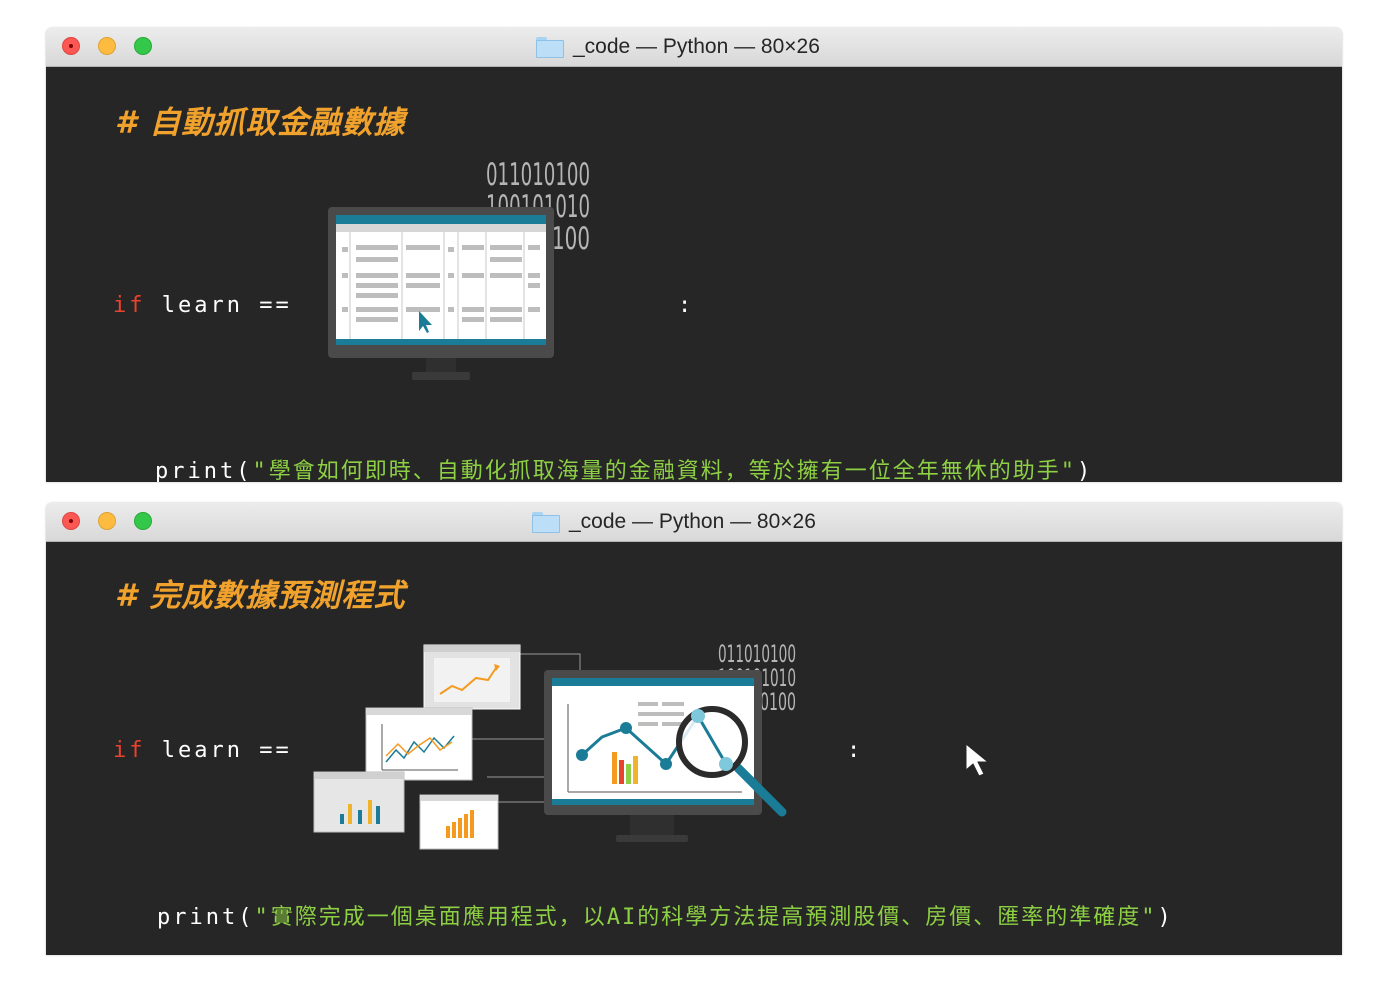  Describe the element at coordinates (419, 744) in the screenshot. I see `multi-line-card` at that location.